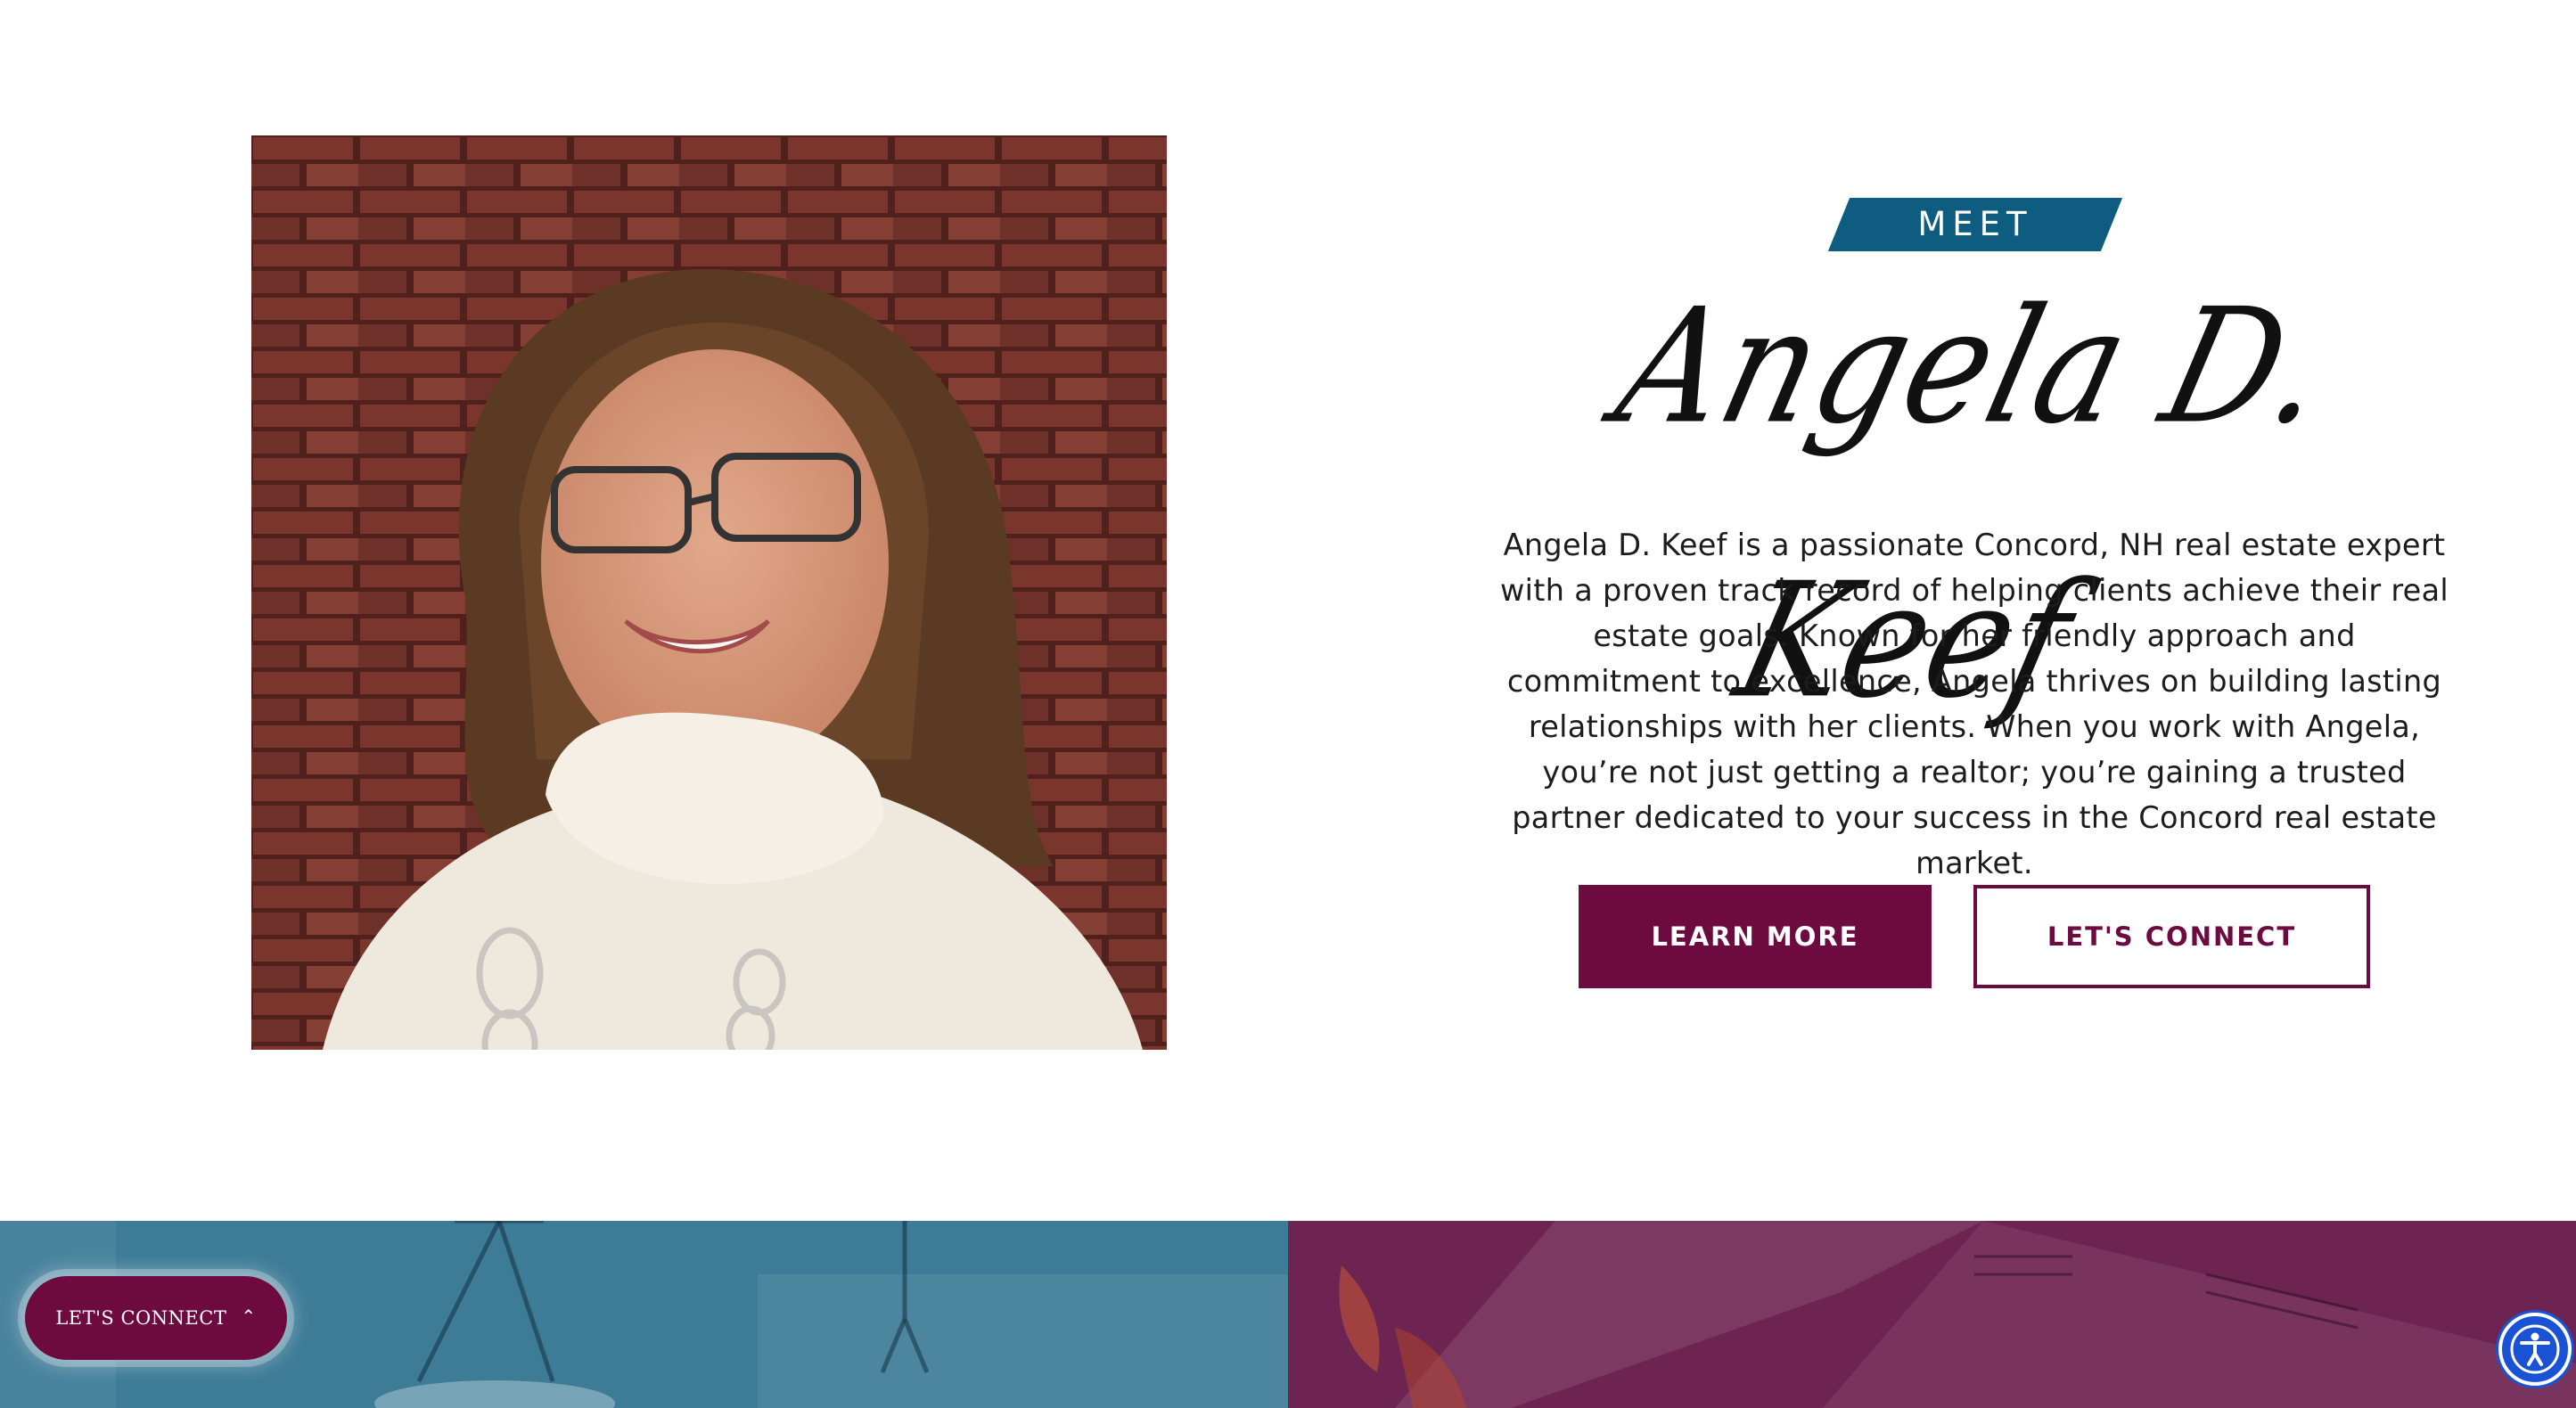 The image size is (2576, 1408). Describe the element at coordinates (249, 1316) in the screenshot. I see `chevron-up-icon: ⌃` at that location.